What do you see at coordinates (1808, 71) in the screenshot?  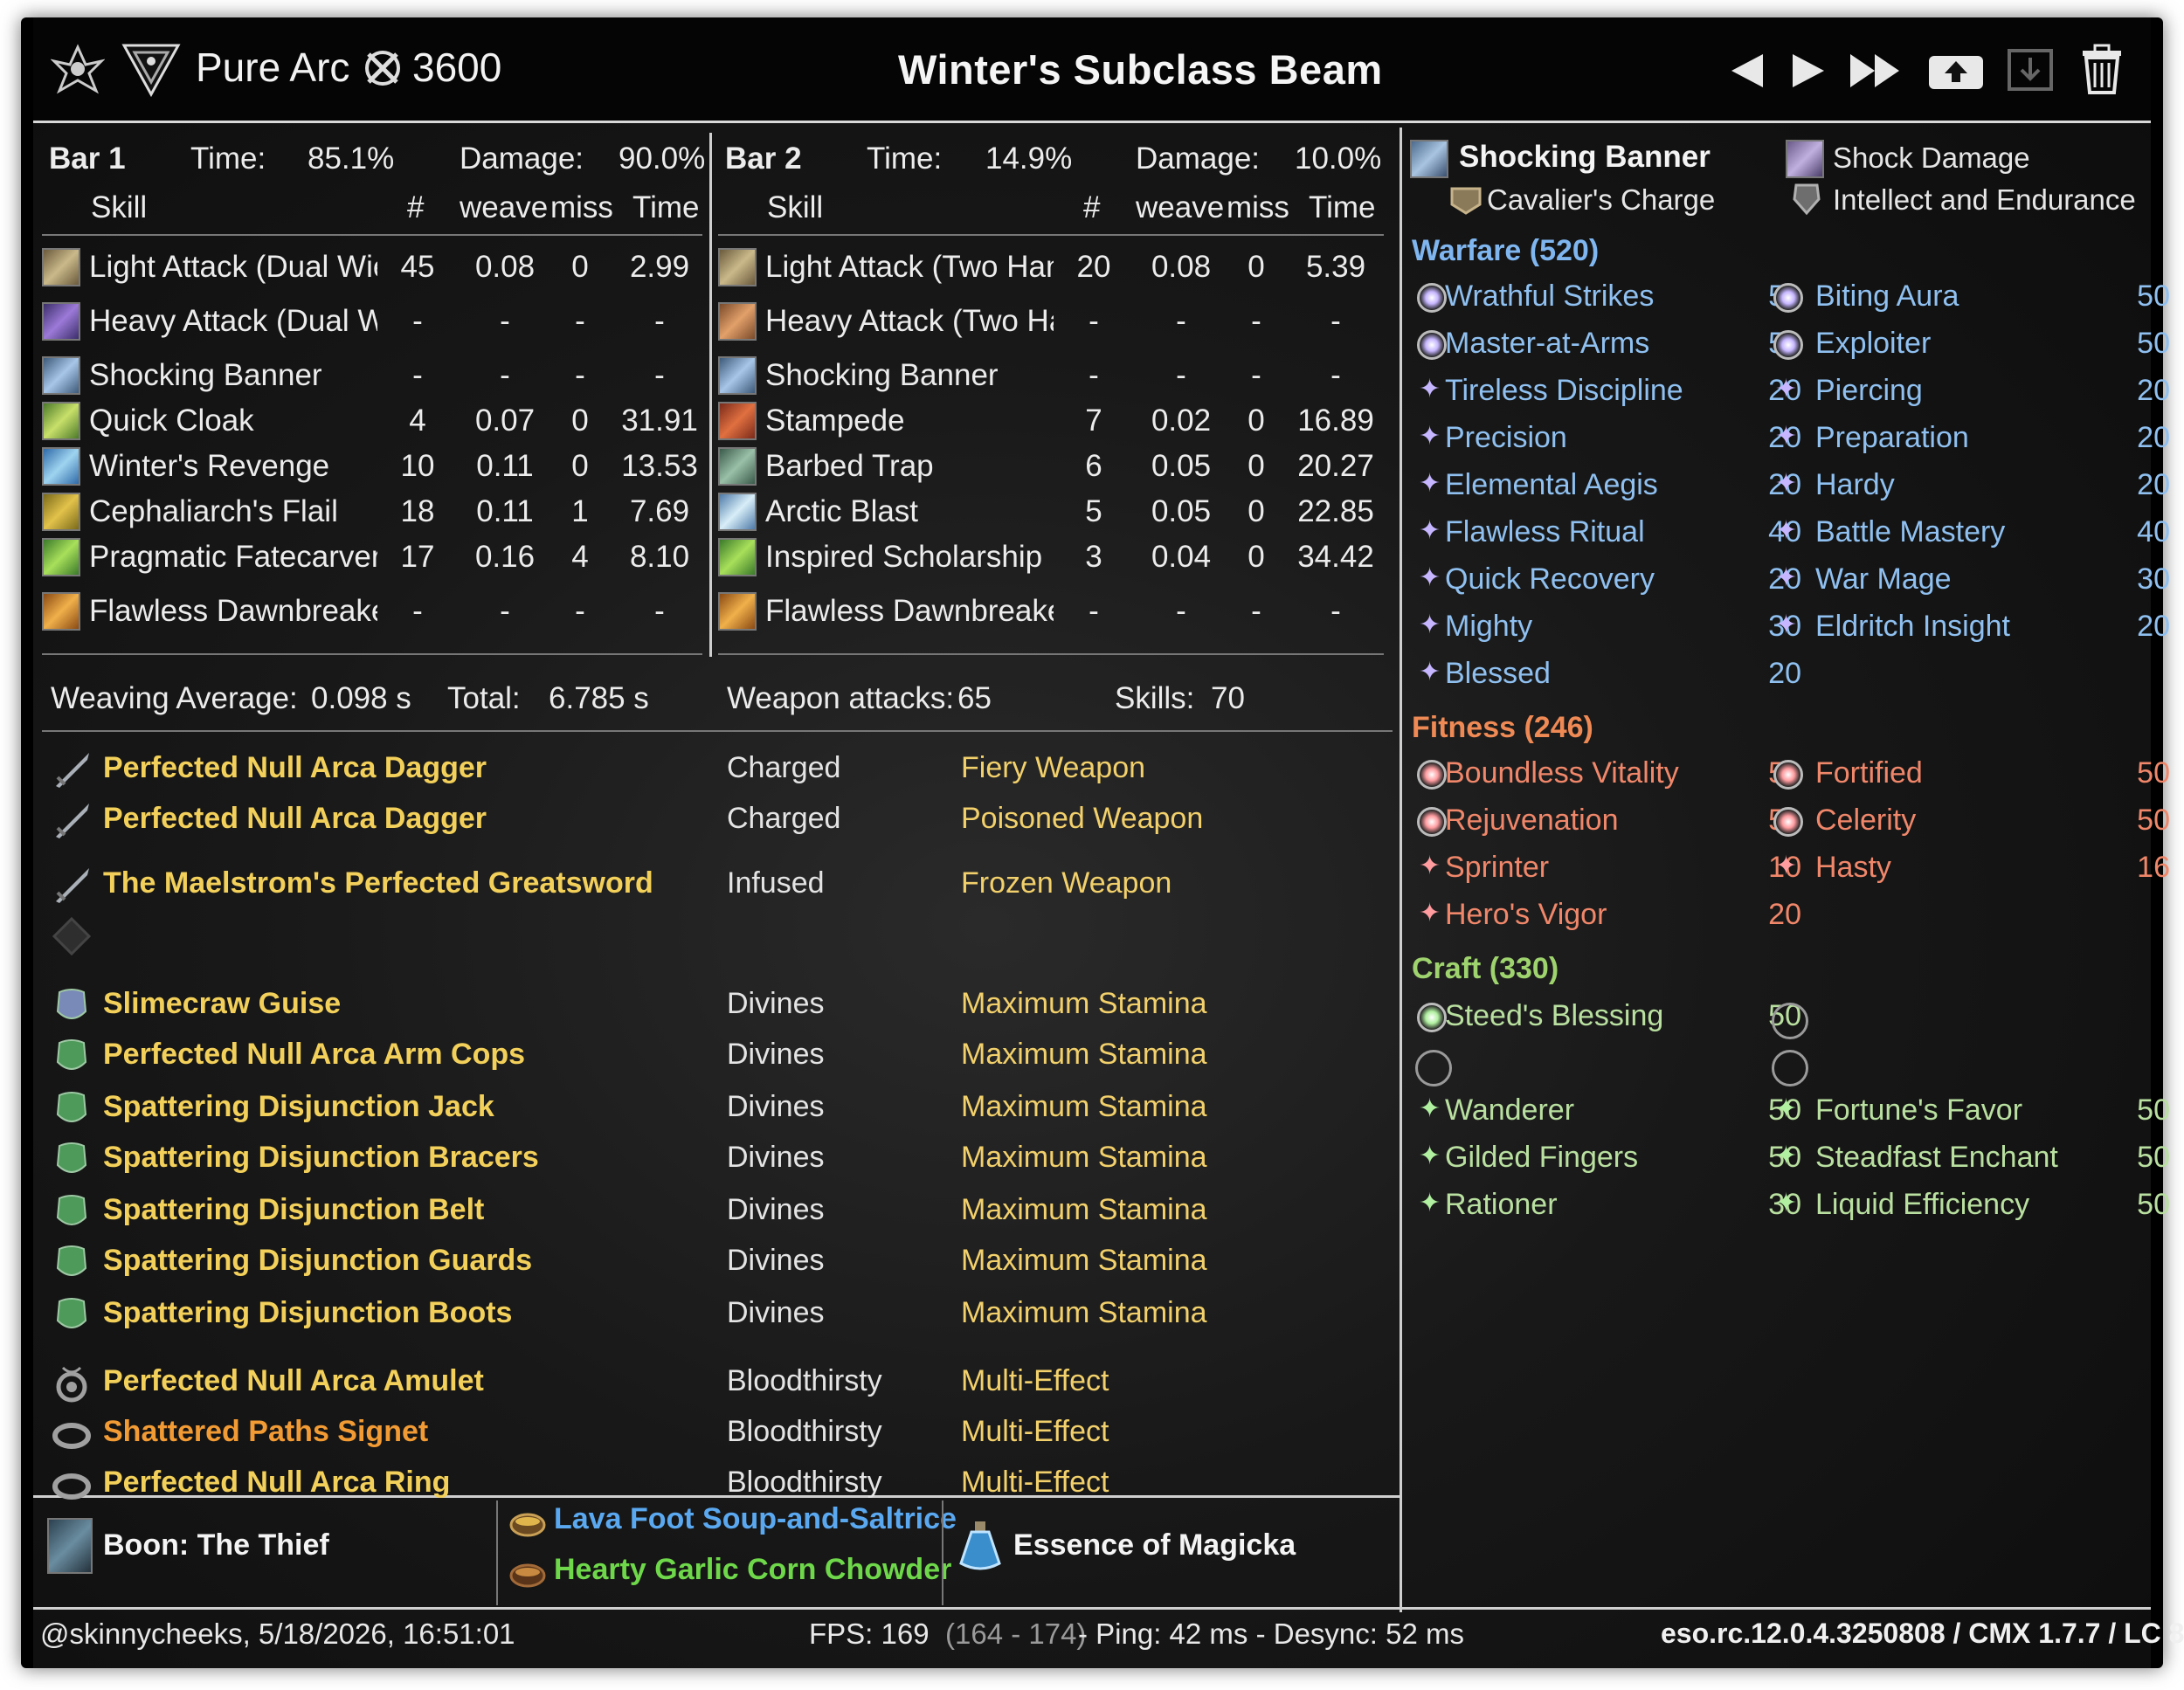 I see `next-icon` at bounding box center [1808, 71].